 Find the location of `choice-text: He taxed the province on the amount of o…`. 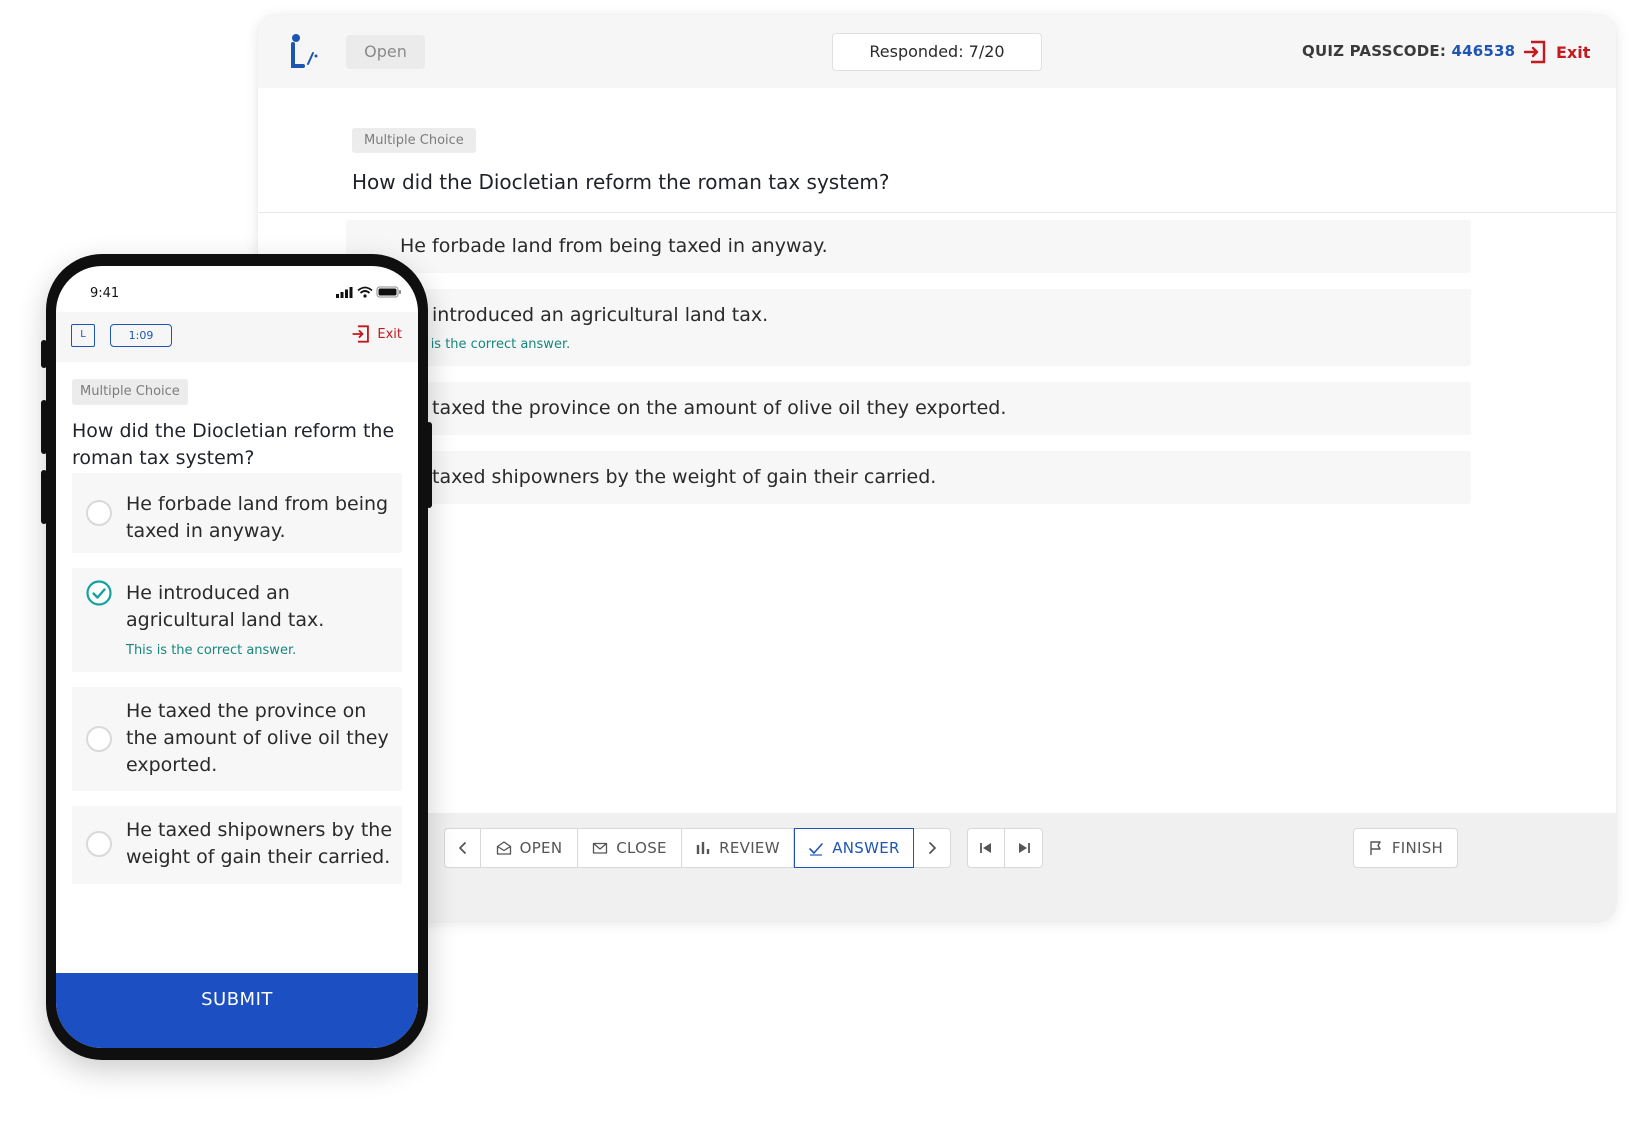

choice-text: He taxed the province on the amount of o… is located at coordinates (703, 408).